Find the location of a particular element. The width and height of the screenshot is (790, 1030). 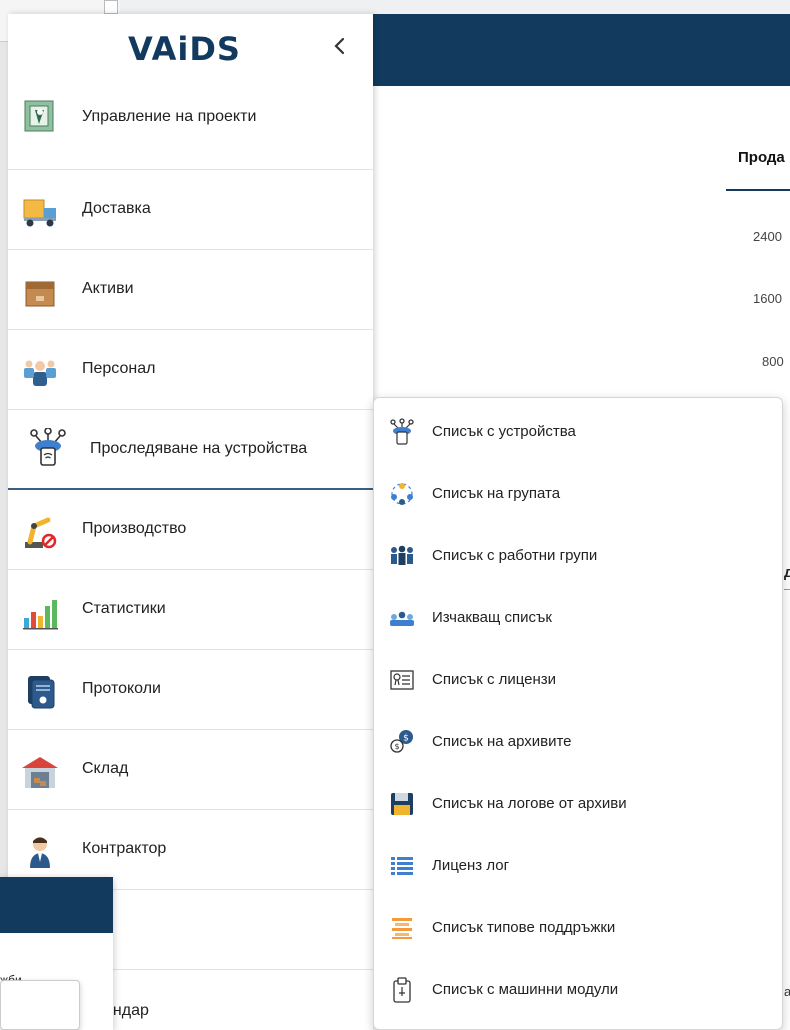

section-underline is located at coordinates (787, 589).